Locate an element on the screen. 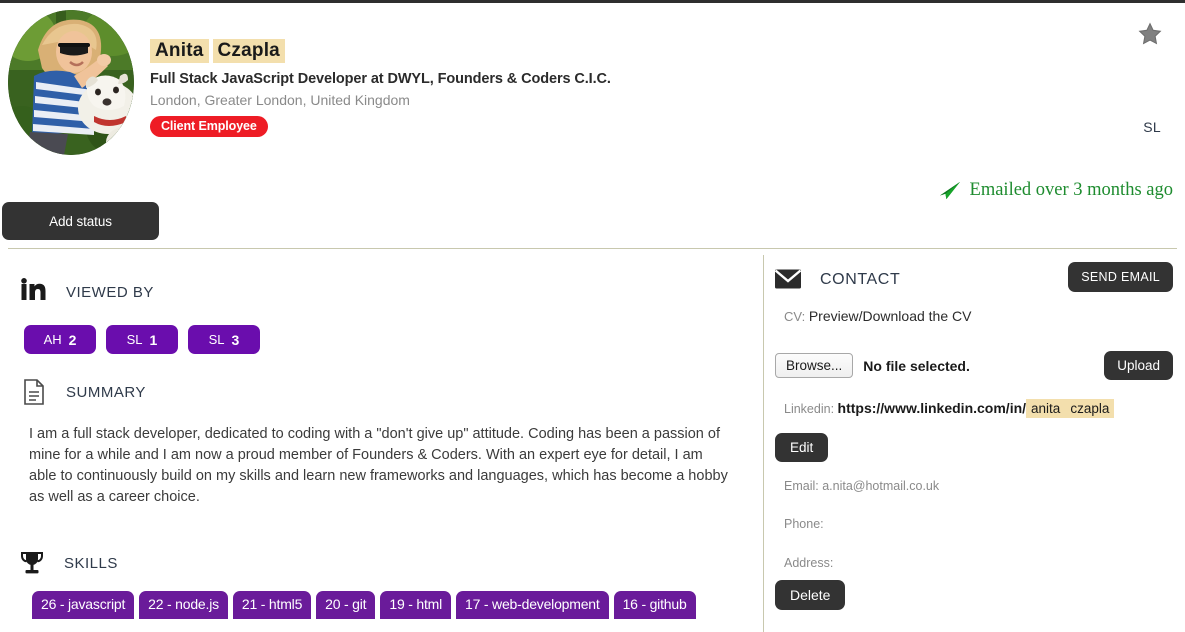 The image size is (1185, 632). viewer-badge: SL 1 is located at coordinates (142, 339).